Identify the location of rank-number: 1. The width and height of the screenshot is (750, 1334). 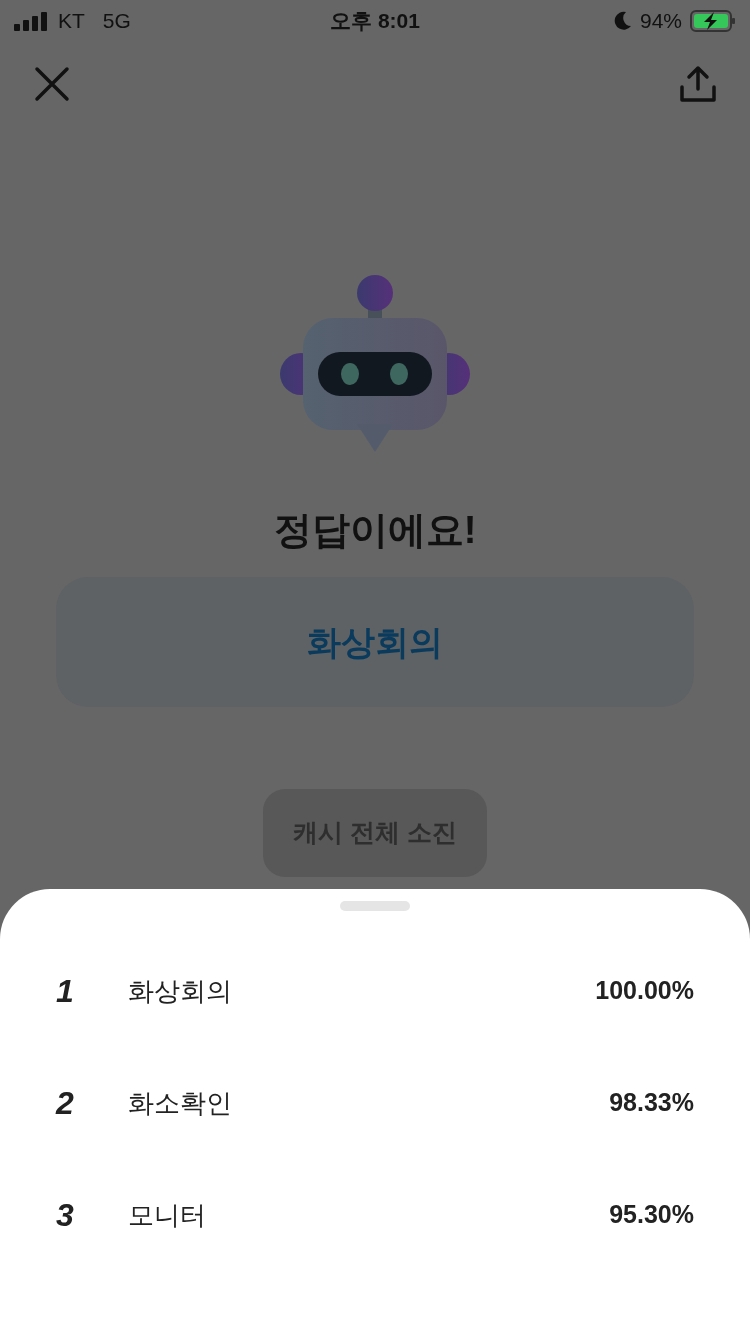
(65, 991).